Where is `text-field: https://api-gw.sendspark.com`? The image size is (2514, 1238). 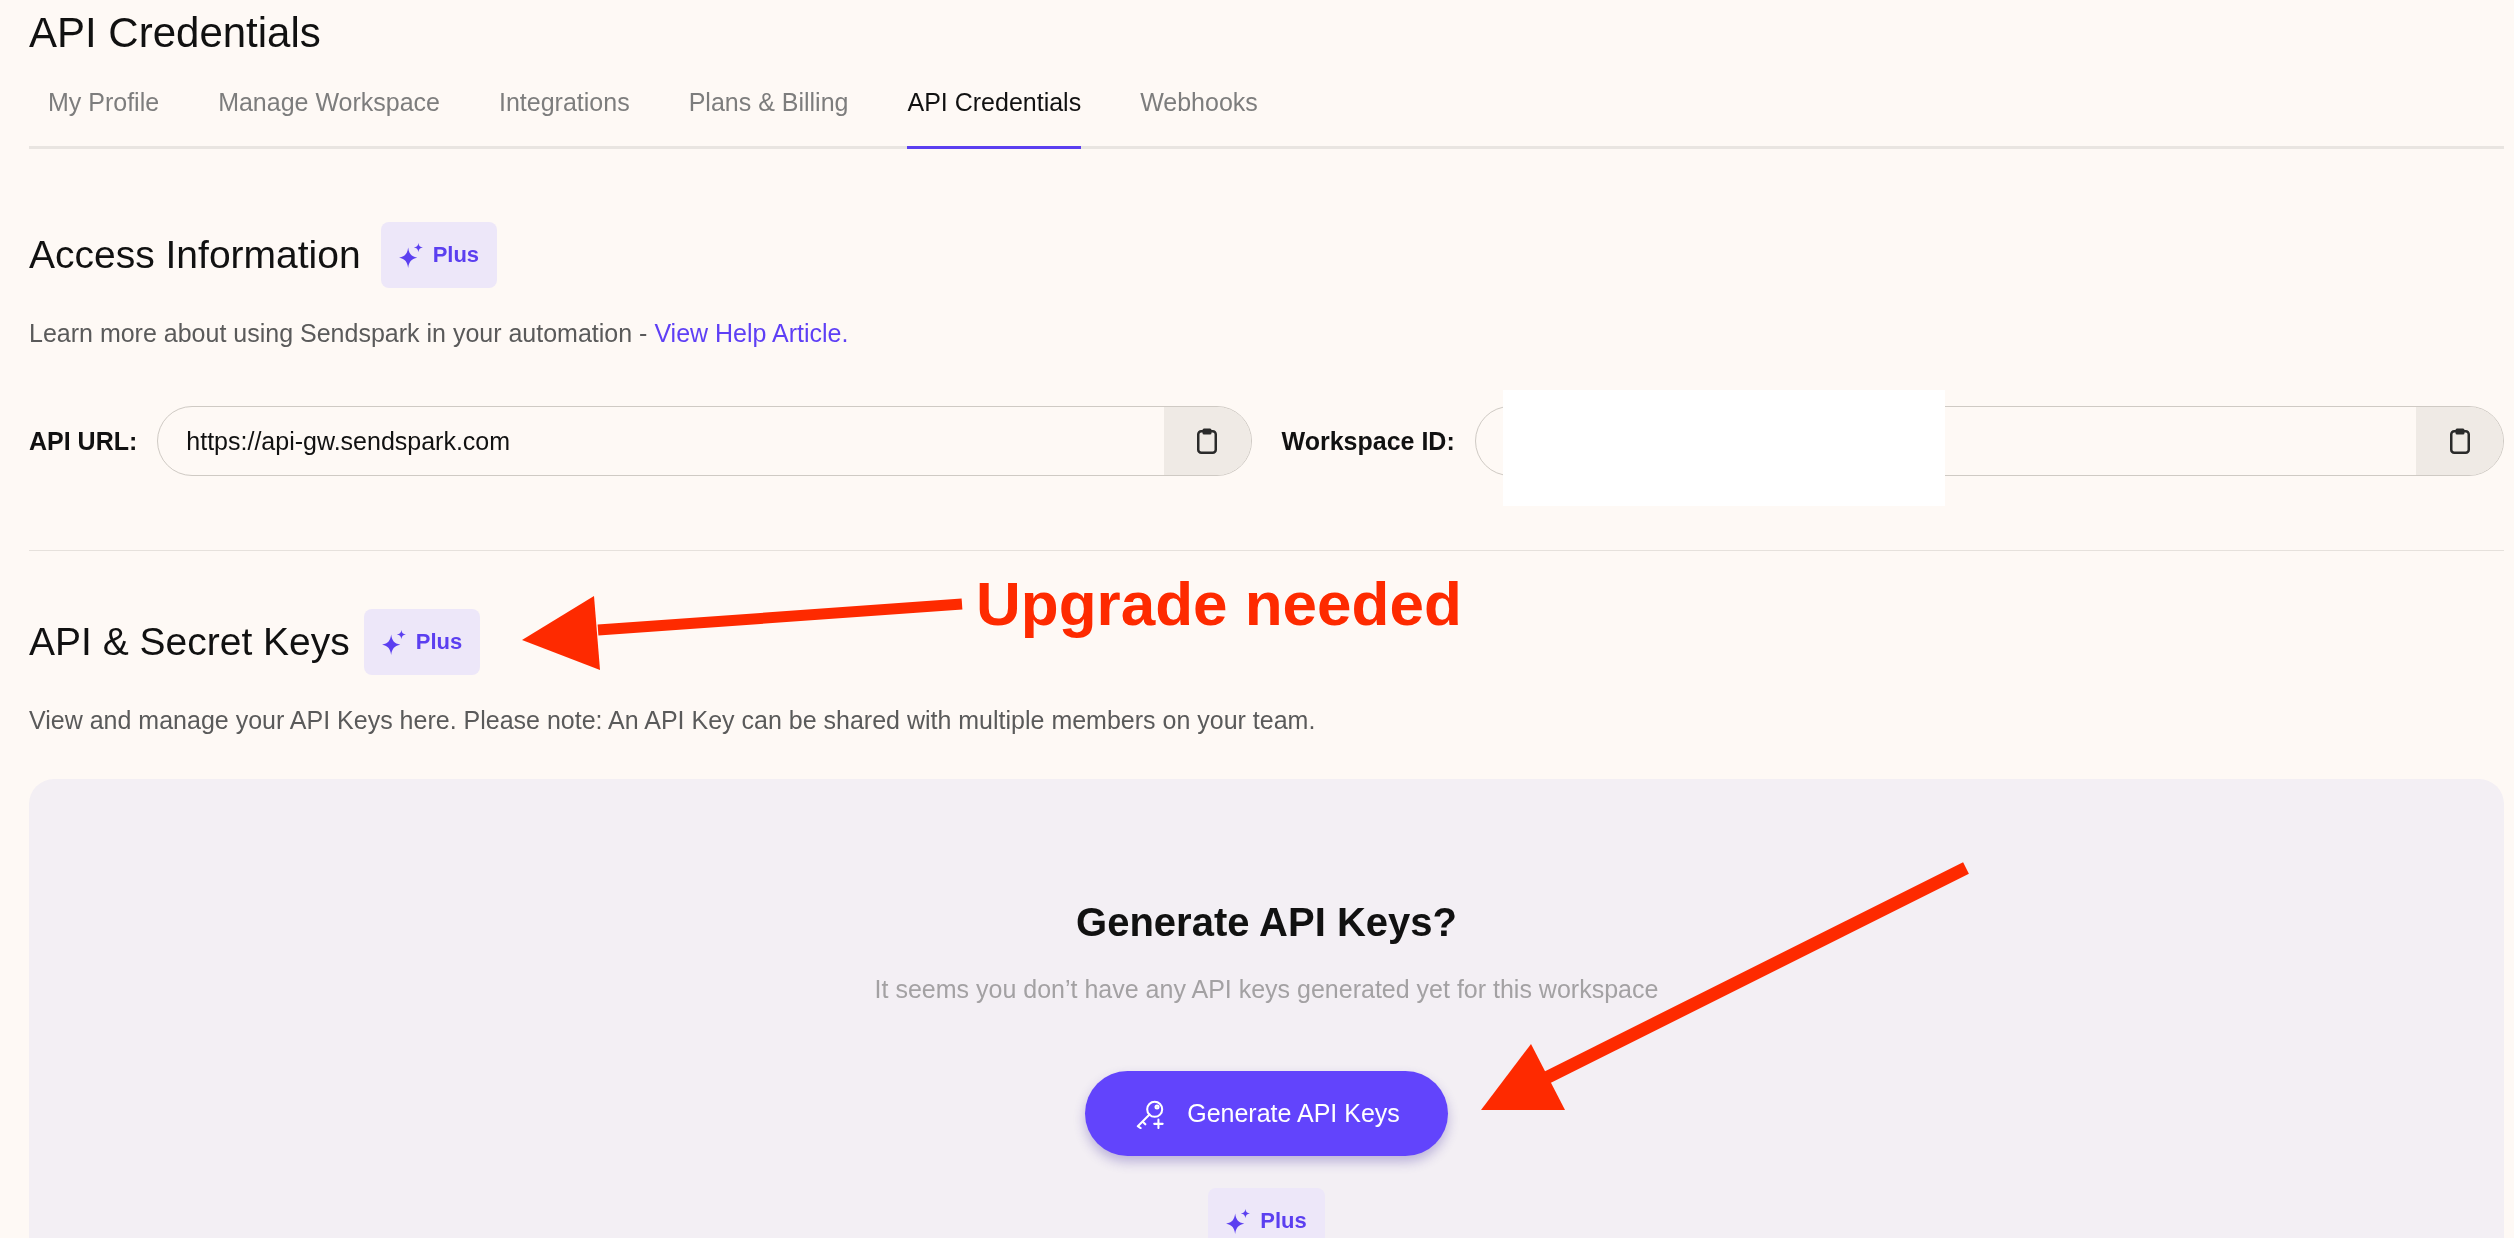 text-field: https://api-gw.sendspark.com is located at coordinates (704, 441).